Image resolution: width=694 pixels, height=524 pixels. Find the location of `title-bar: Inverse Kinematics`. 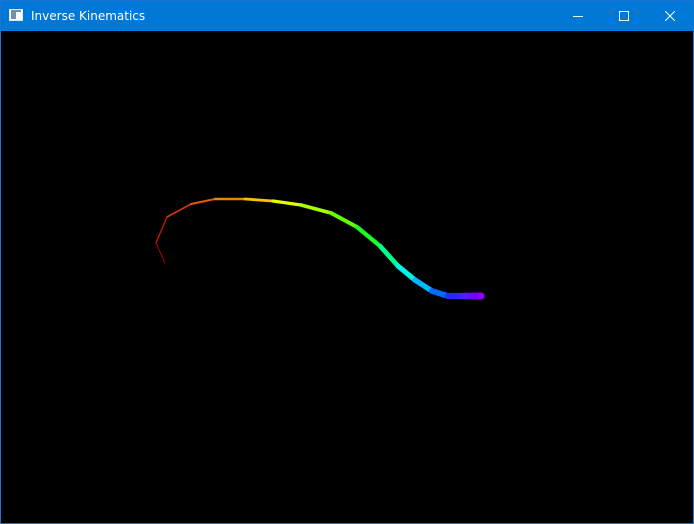

title-bar: Inverse Kinematics is located at coordinates (347, 16).